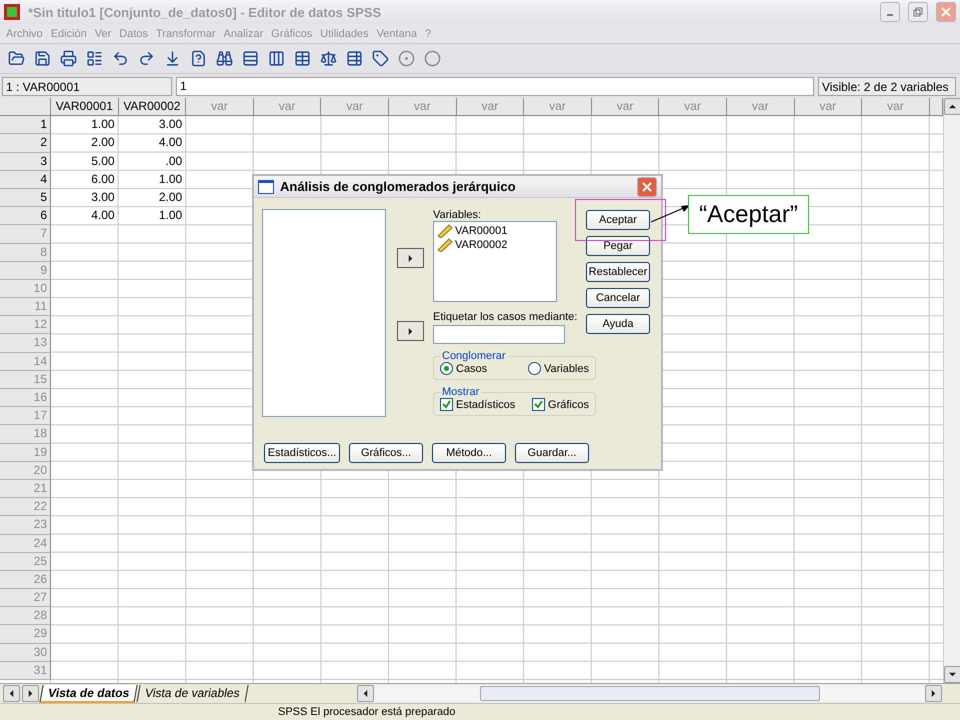 The image size is (960, 720). What do you see at coordinates (380, 58) in the screenshot?
I see `tag-icon` at bounding box center [380, 58].